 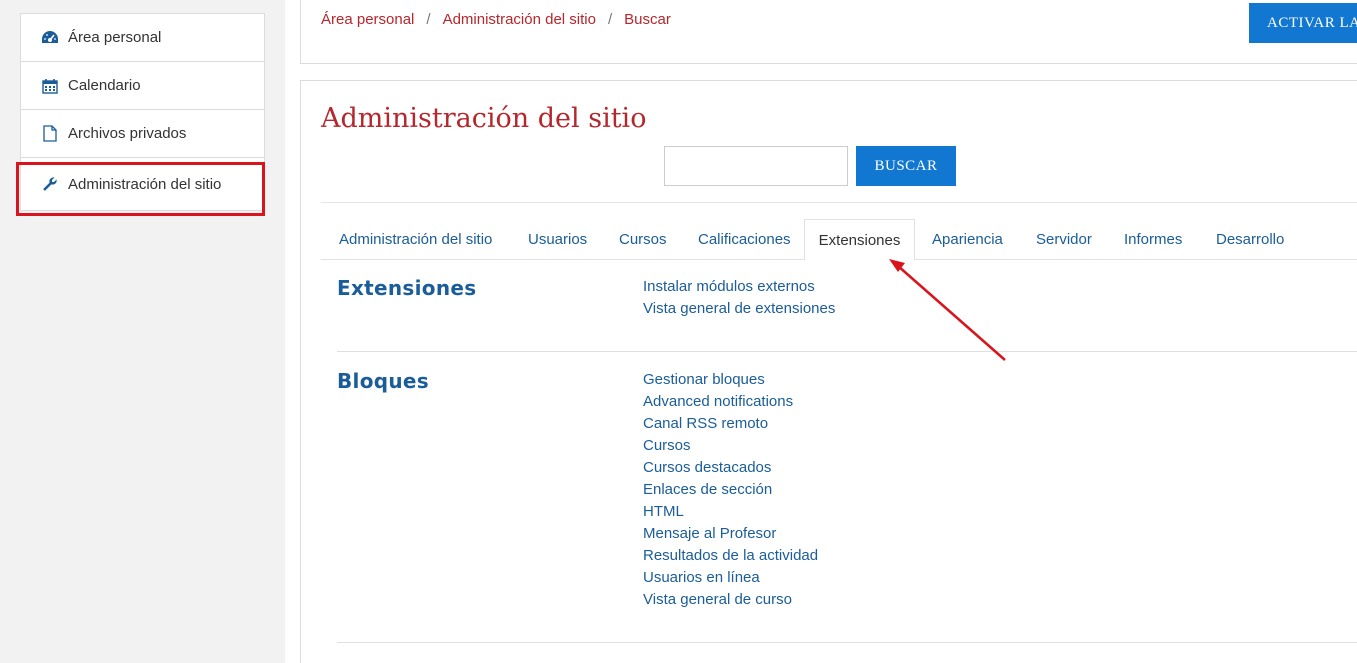 I want to click on nav-item-calendario: Calendario, so click(x=142, y=86).